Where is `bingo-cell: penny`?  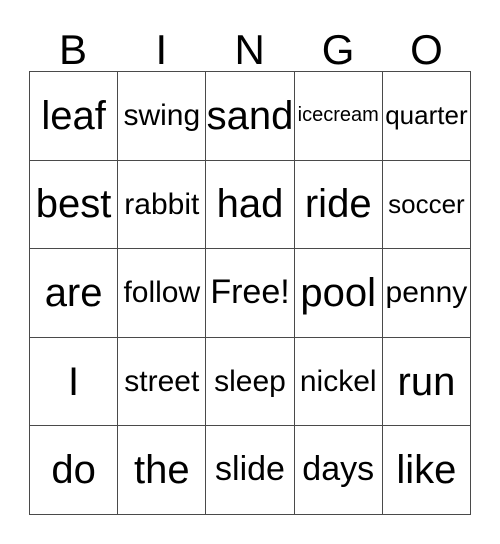
bingo-cell: penny is located at coordinates (427, 293).